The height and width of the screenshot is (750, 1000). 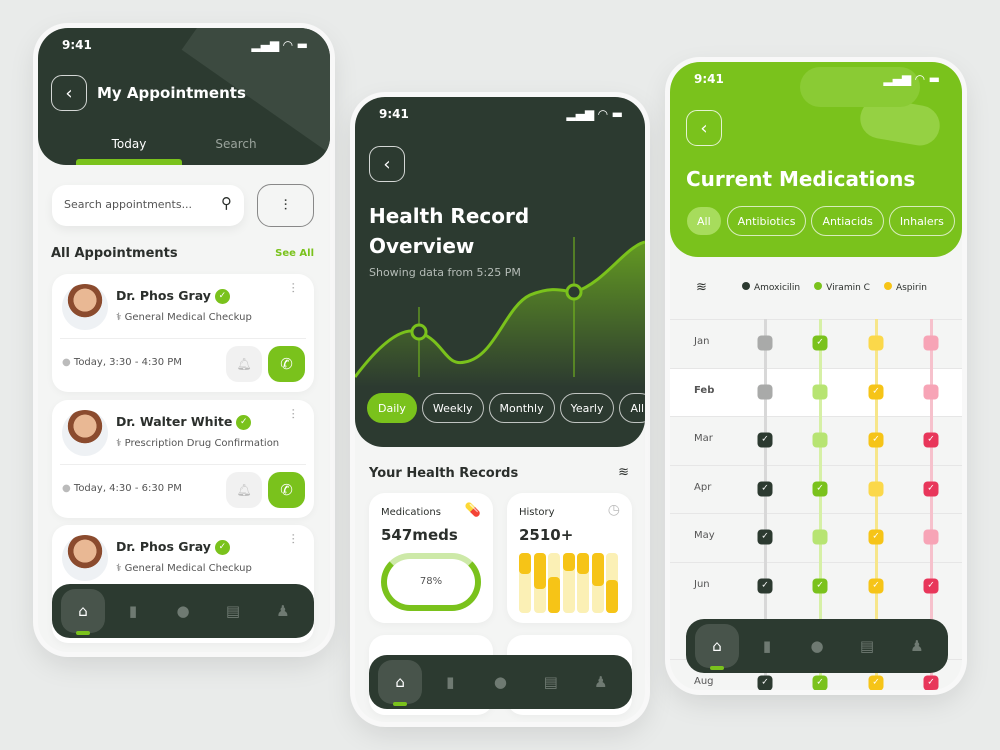 I want to click on month-label: Jun, so click(x=702, y=584).